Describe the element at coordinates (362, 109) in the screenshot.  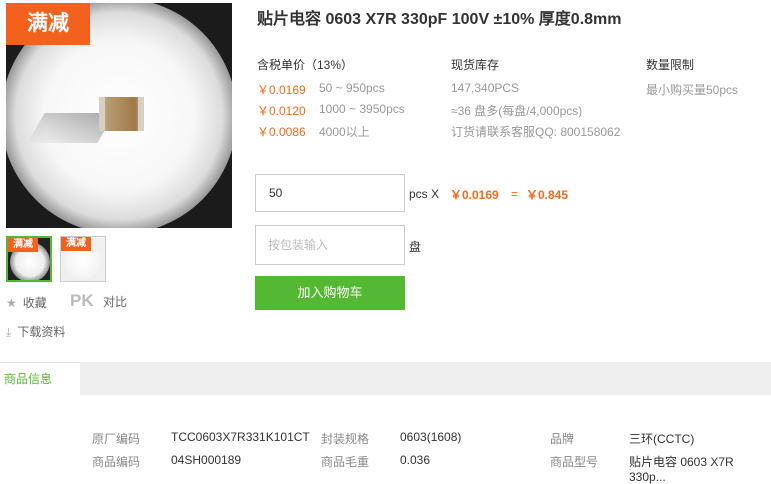
I see `tier-2-range: 1000 ~ 3950pcs` at that location.